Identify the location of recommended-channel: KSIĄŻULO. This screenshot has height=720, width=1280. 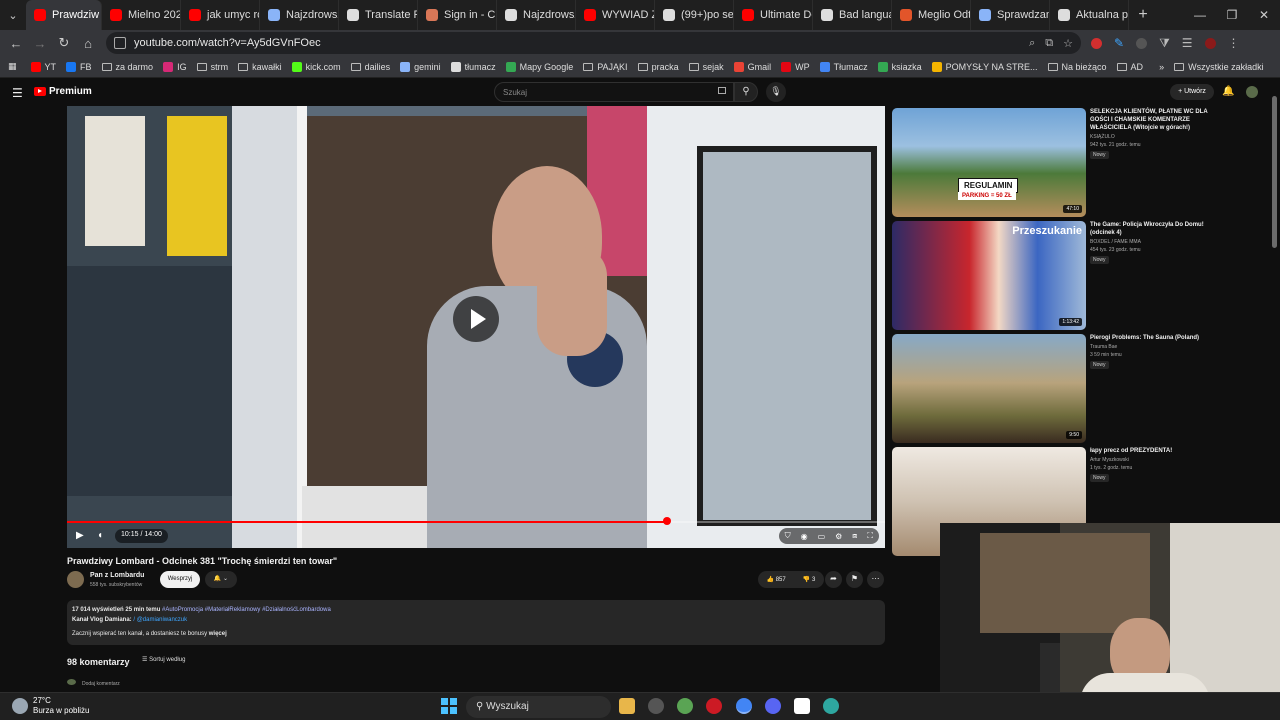
(1102, 137).